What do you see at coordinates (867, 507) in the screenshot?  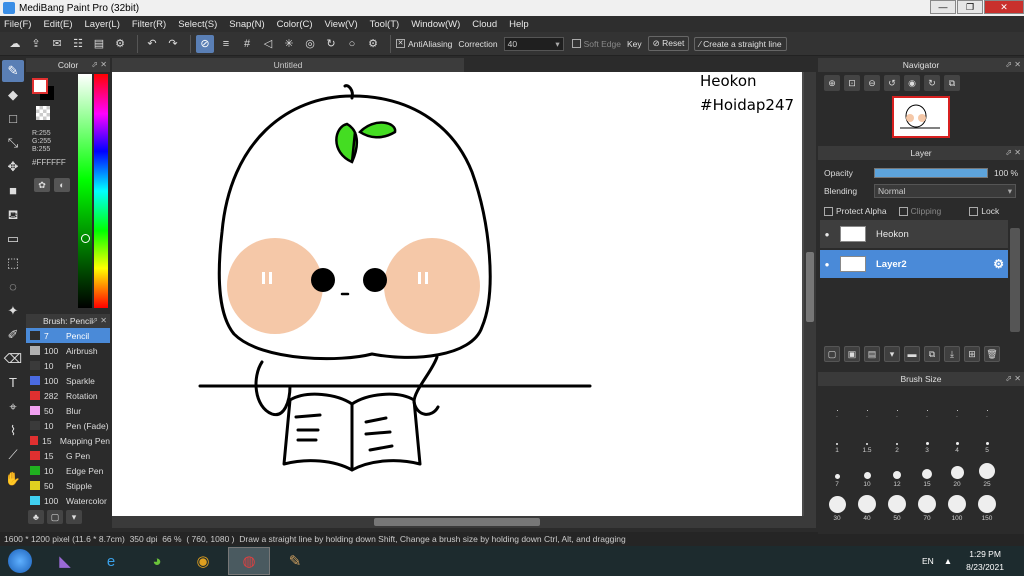 I see `brush-size-option: 40` at bounding box center [867, 507].